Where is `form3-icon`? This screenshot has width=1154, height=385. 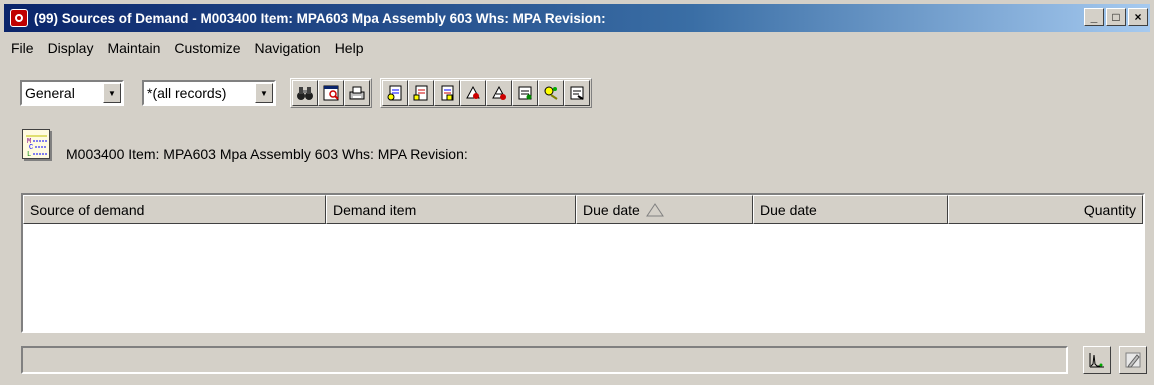 form3-icon is located at coordinates (447, 93).